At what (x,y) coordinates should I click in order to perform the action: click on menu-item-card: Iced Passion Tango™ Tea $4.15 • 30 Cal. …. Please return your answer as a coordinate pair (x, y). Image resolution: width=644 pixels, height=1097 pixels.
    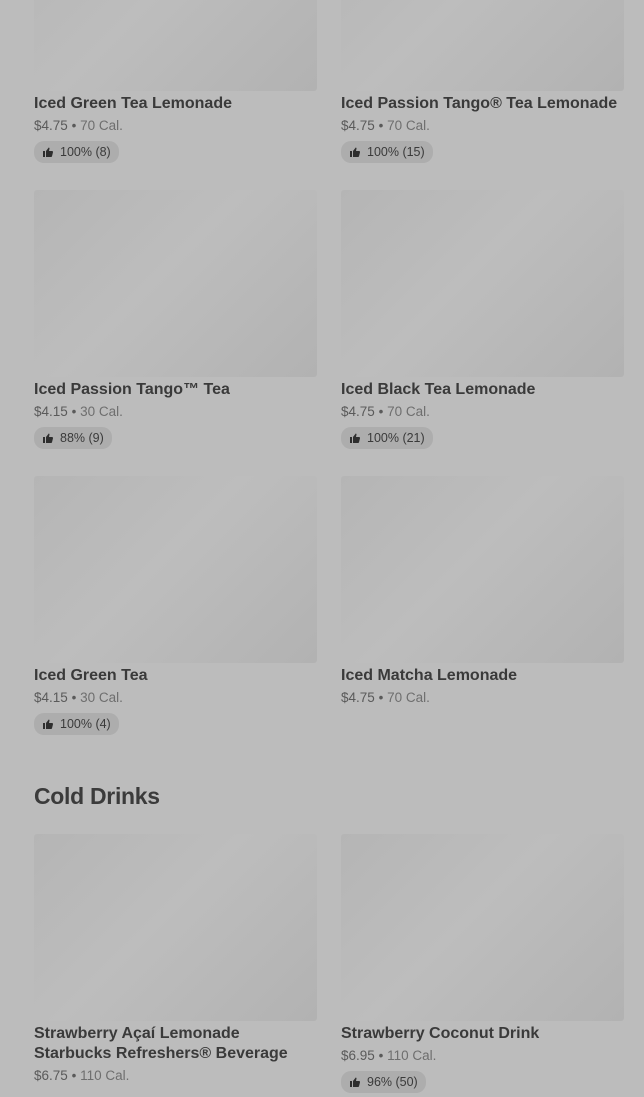
    Looking at the image, I should click on (175, 319).